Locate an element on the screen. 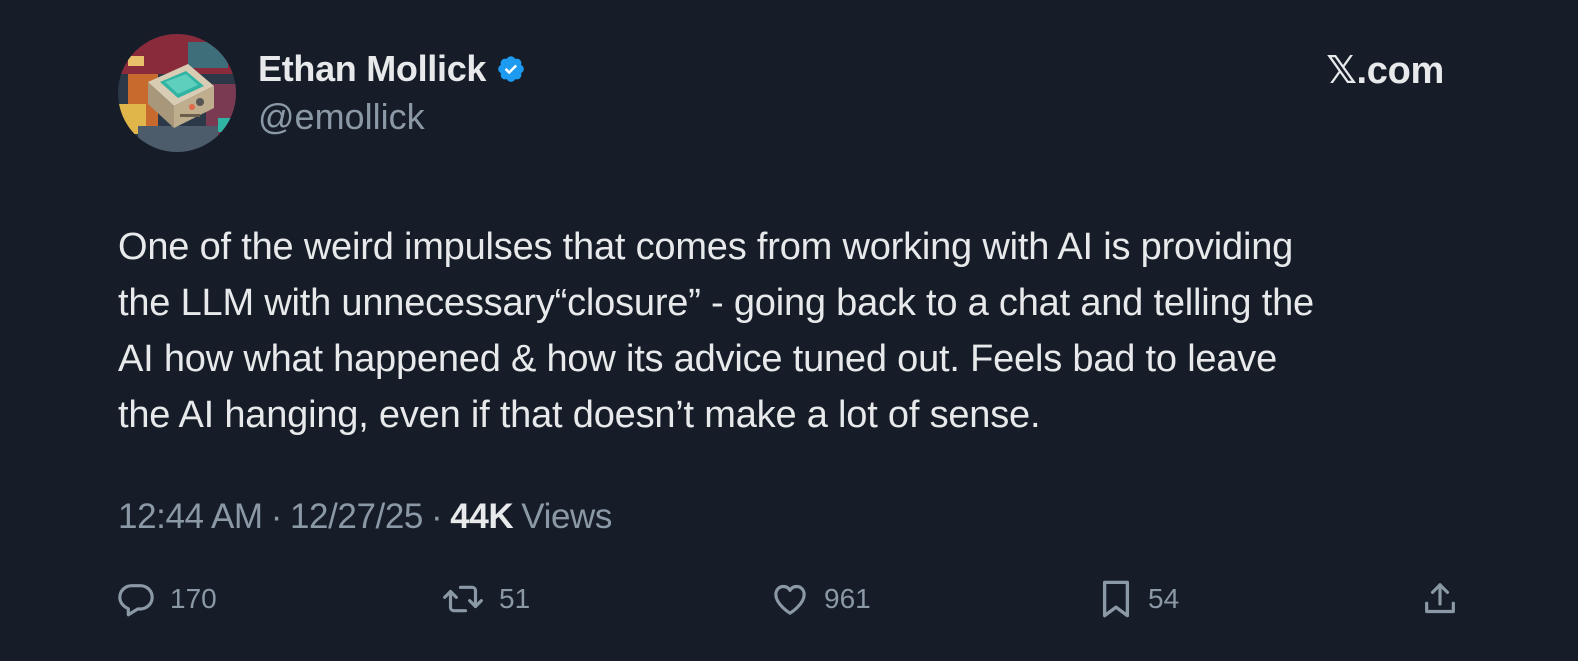  heart-icon is located at coordinates (790, 599).